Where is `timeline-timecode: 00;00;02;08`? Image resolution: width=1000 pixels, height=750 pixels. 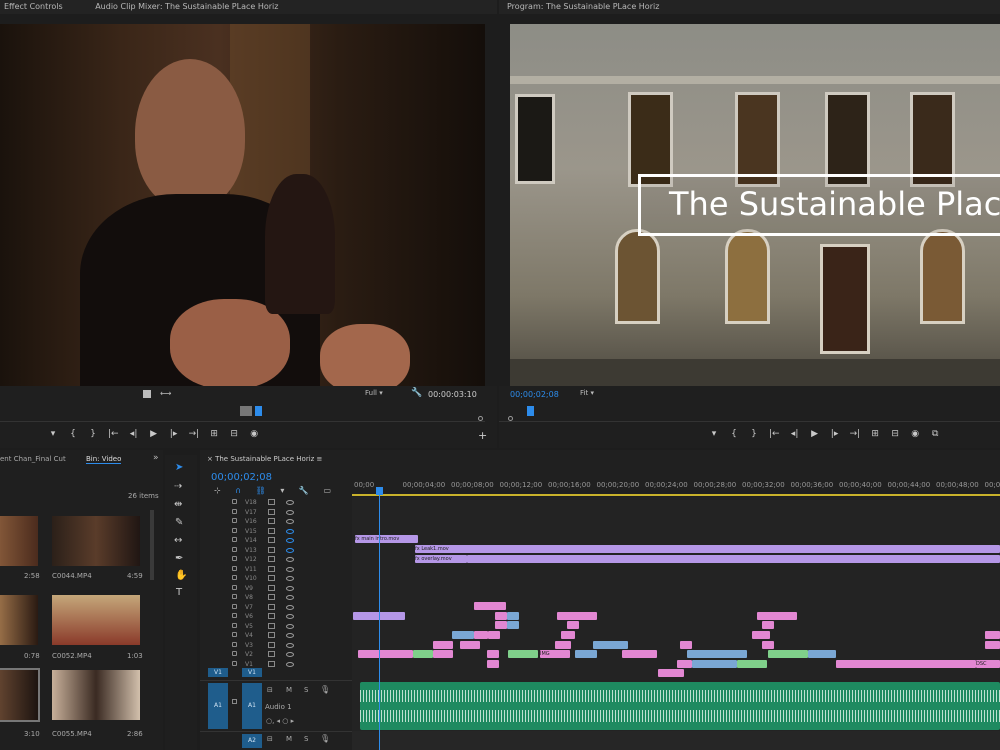
timeline-timecode: 00;00;02;08 is located at coordinates (241, 477).